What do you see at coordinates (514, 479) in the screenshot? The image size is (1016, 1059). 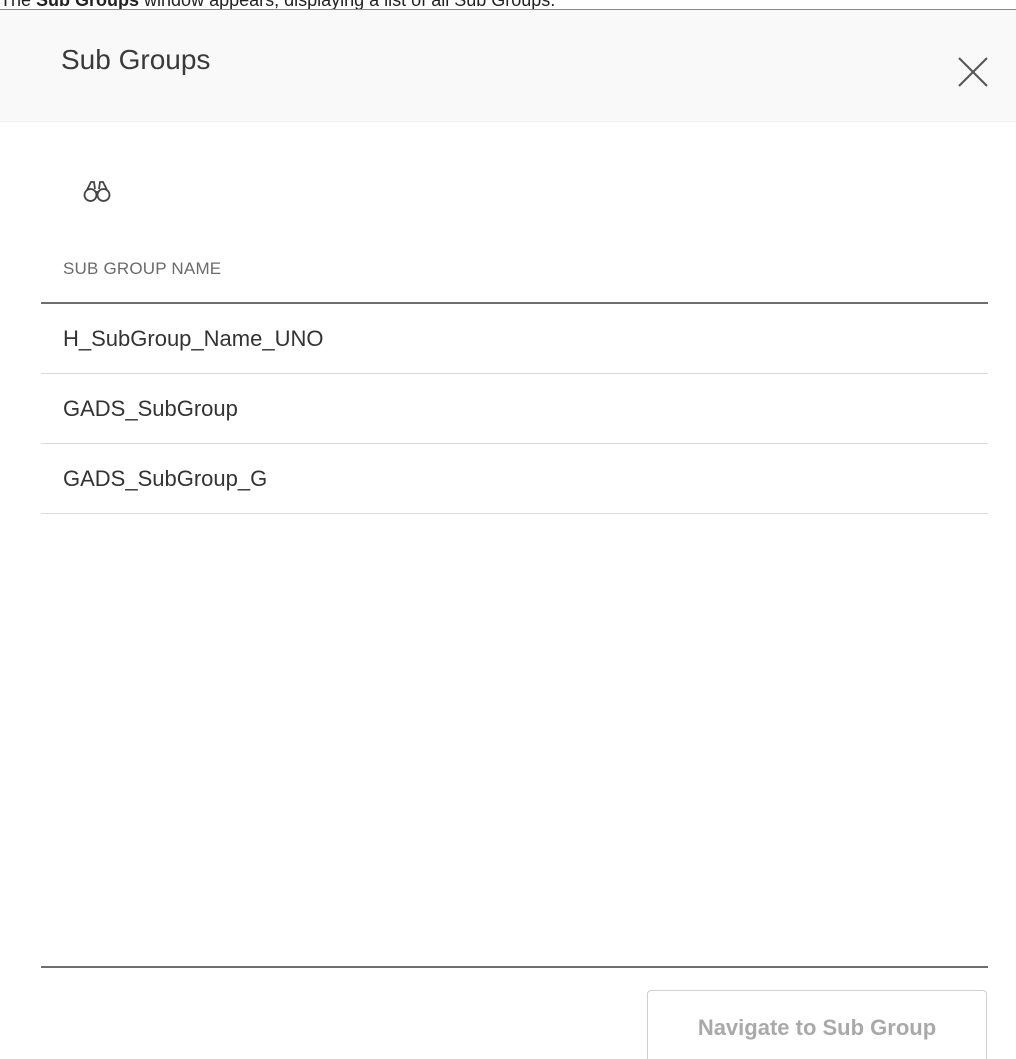 I see `table-row: GADS_SubGroup_G` at bounding box center [514, 479].